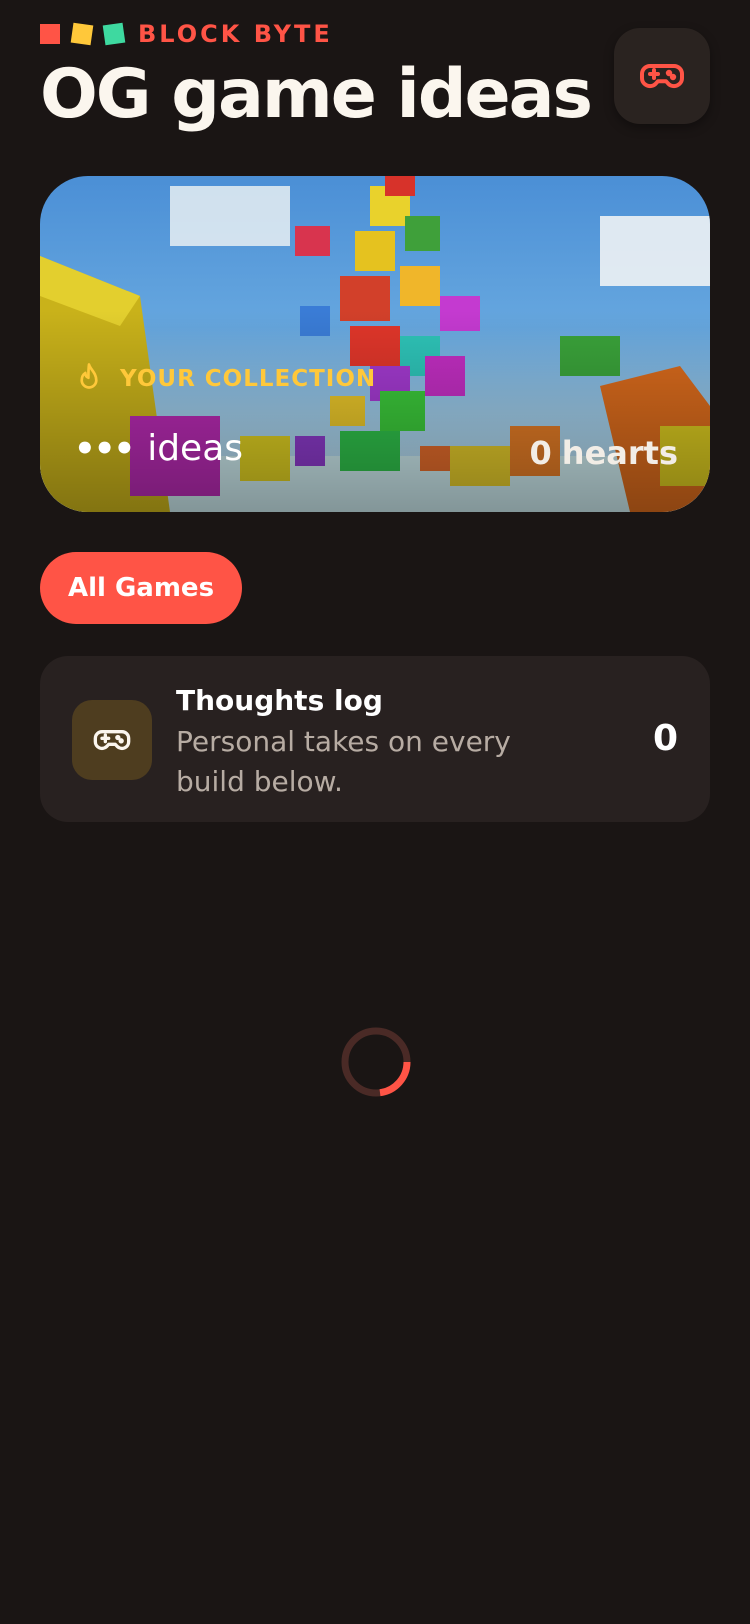 The image size is (750, 1624). I want to click on brand-logo: BLOCK BYTE, so click(186, 34).